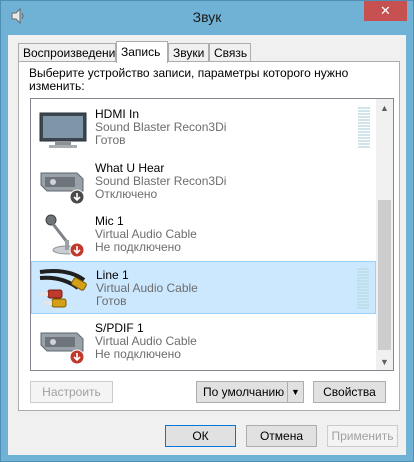  I want to click on scroll-down-icon: ▼, so click(384, 361).